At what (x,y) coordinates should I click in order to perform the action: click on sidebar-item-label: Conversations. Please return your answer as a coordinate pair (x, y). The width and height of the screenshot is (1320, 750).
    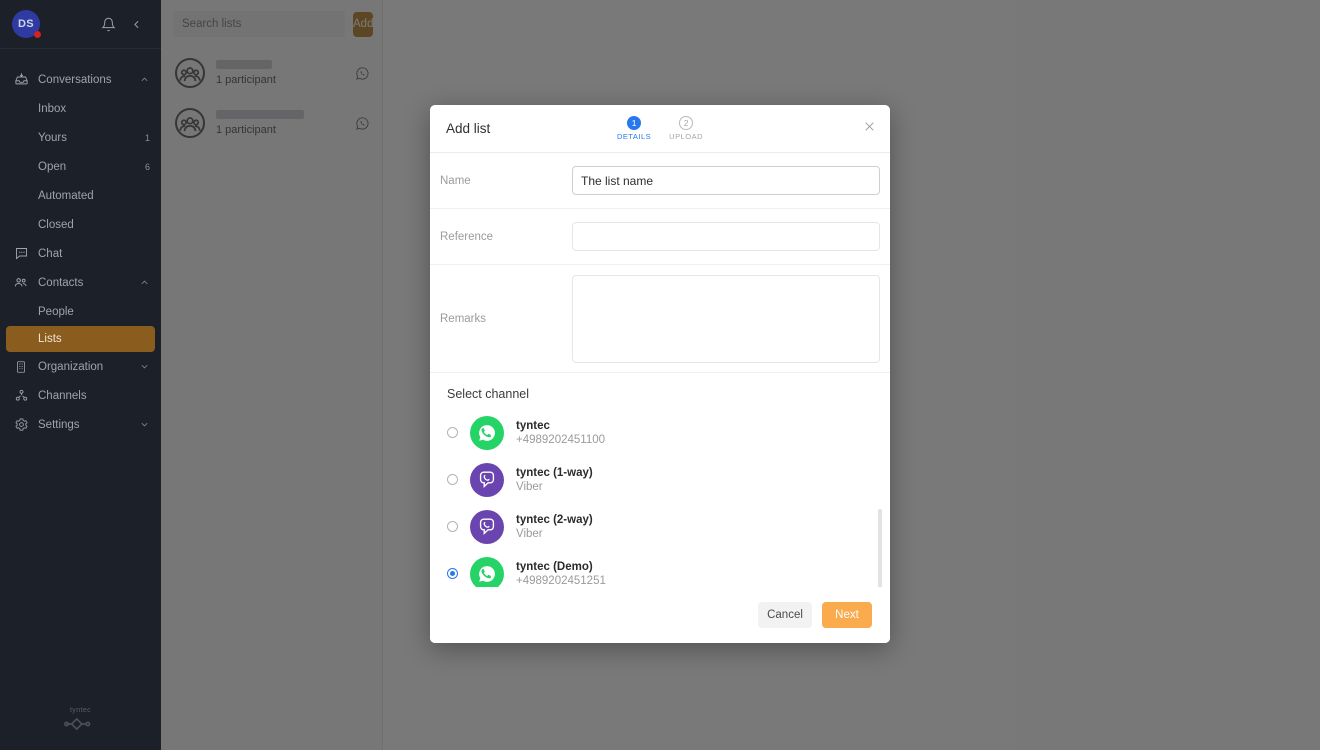
    Looking at the image, I should click on (75, 79).